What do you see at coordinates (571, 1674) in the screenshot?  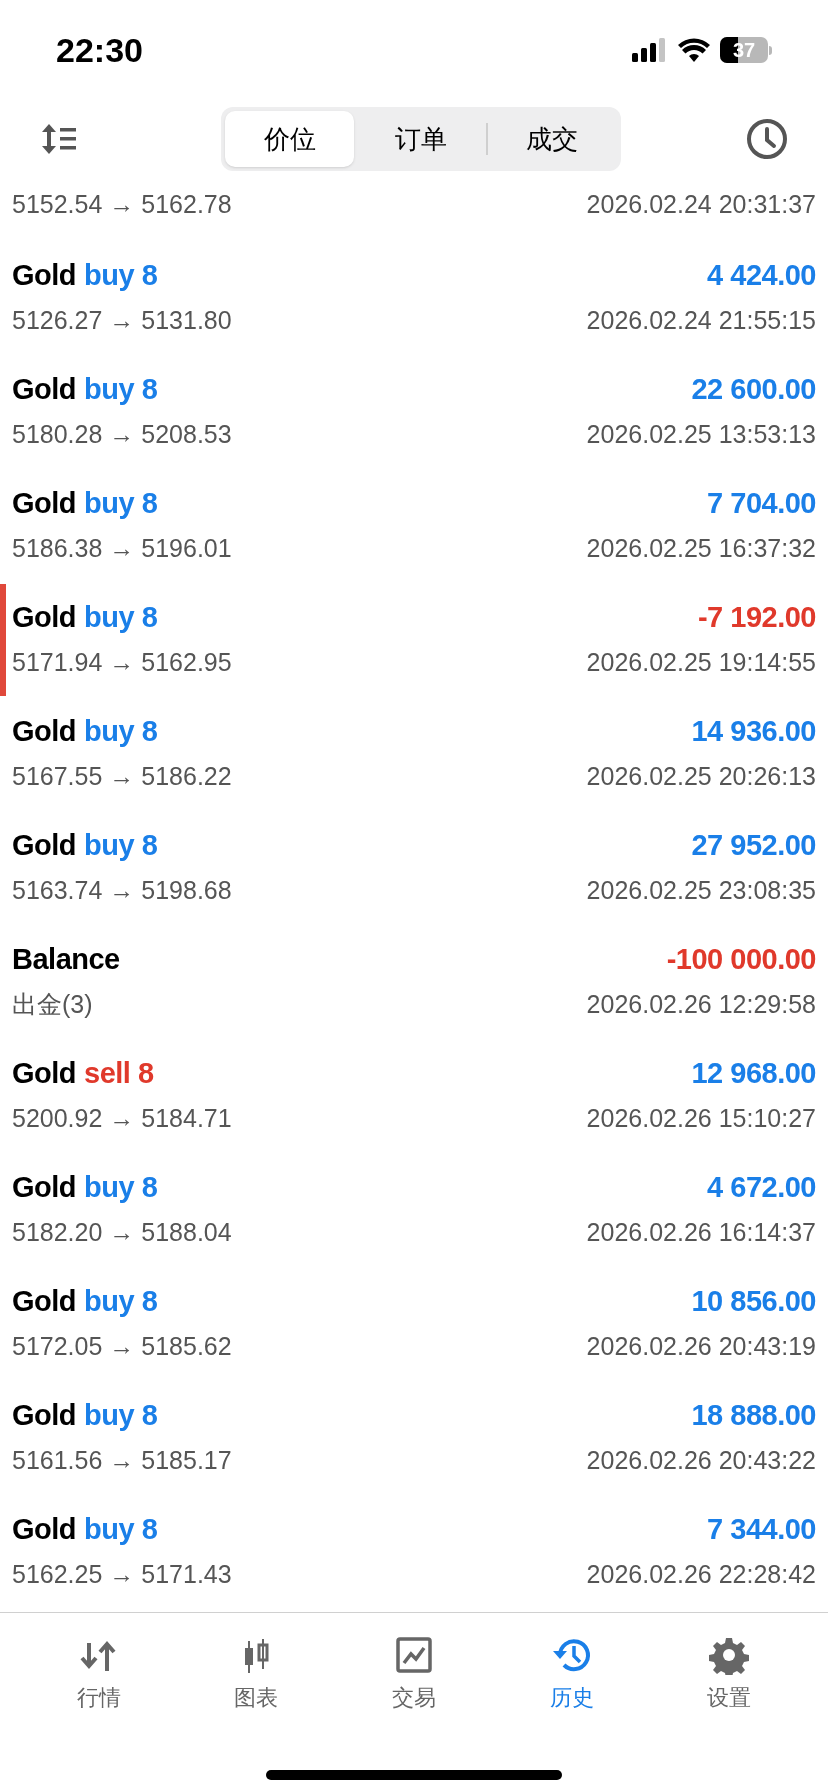 I see `tab-bar-item: 历史` at bounding box center [571, 1674].